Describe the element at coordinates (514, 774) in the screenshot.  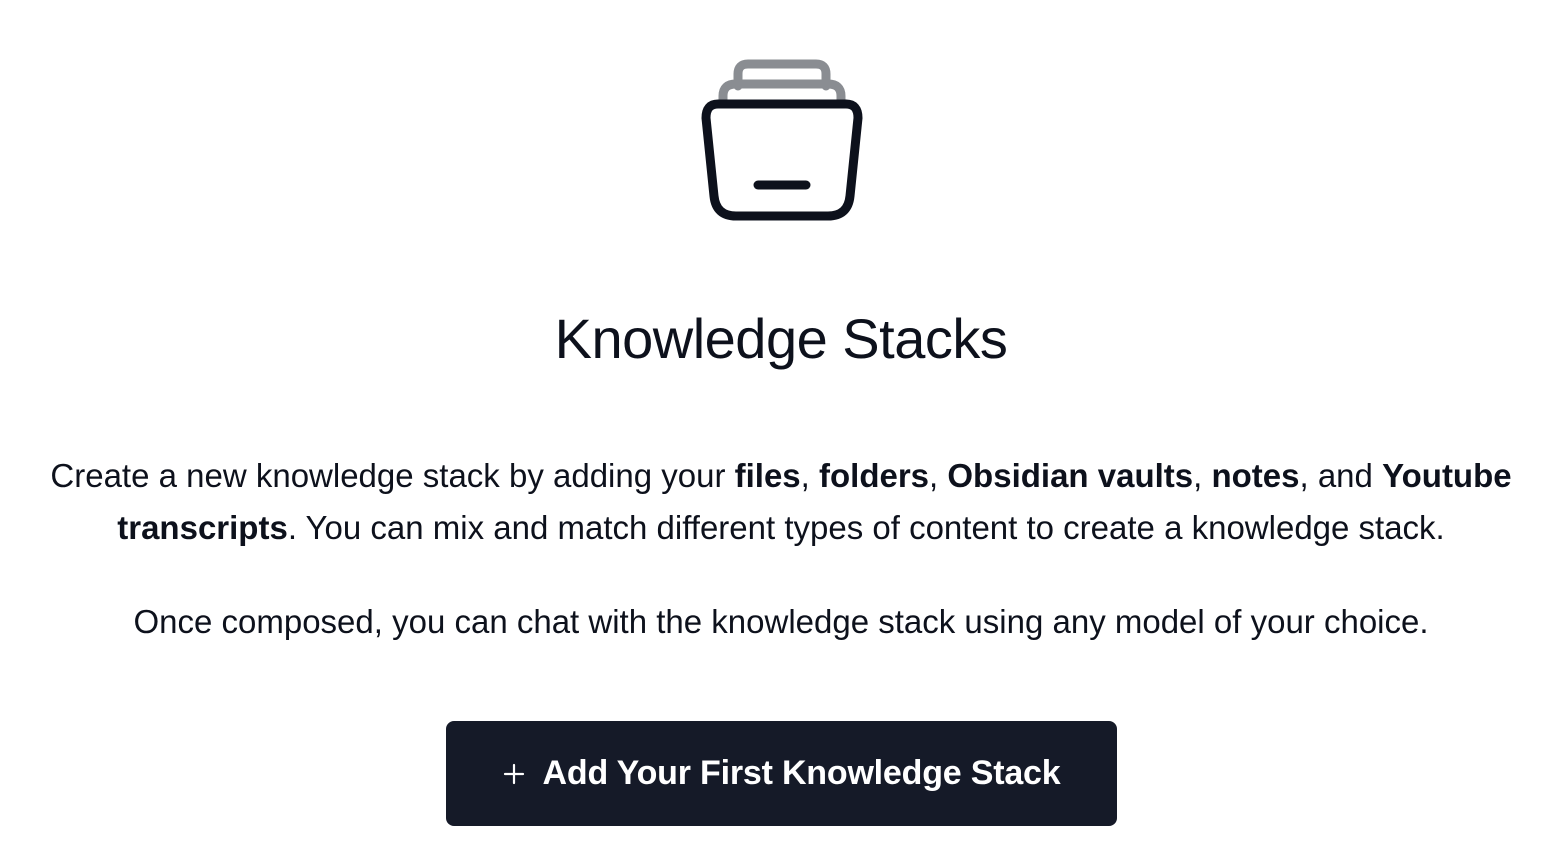
I see `plus-icon` at that location.